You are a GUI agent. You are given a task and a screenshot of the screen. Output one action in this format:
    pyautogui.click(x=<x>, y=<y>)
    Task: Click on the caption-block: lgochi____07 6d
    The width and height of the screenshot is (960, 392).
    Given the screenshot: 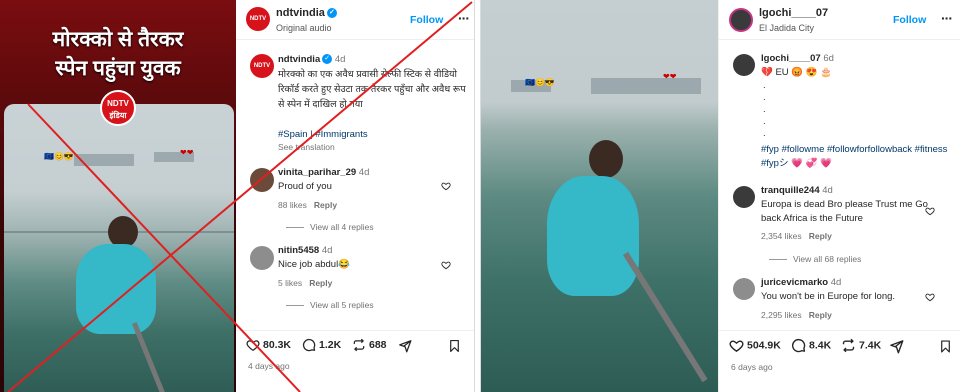 What is the action you would take?
    pyautogui.click(x=856, y=59)
    